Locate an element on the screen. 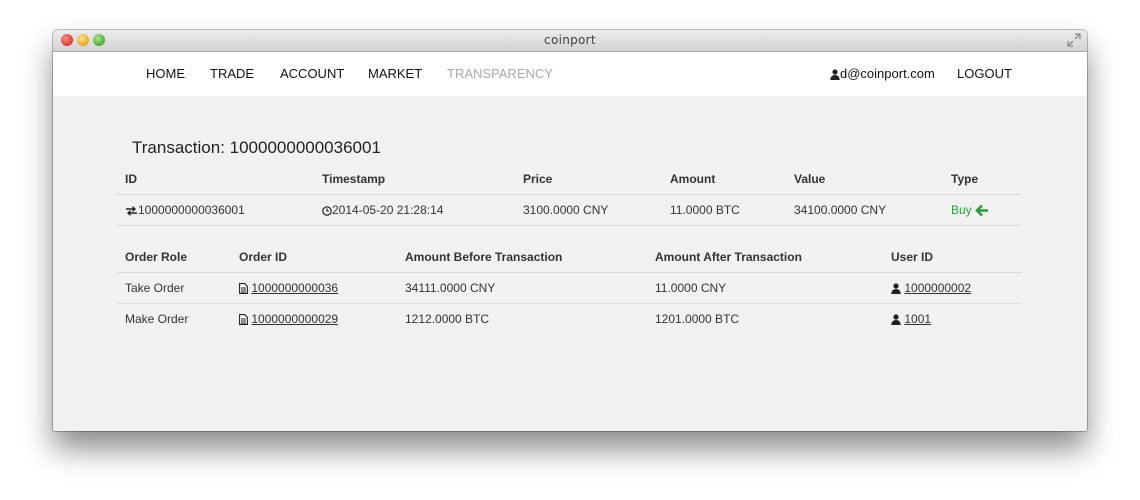 The width and height of the screenshot is (1140, 500). header-id: ID is located at coordinates (131, 179).